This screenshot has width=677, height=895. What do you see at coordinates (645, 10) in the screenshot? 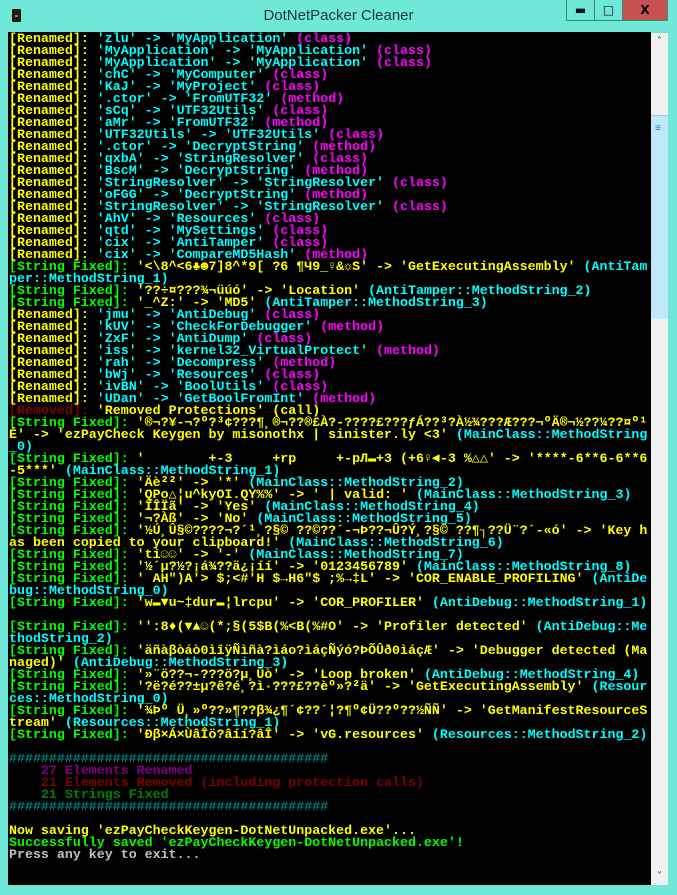
I see `close-button: X` at bounding box center [645, 10].